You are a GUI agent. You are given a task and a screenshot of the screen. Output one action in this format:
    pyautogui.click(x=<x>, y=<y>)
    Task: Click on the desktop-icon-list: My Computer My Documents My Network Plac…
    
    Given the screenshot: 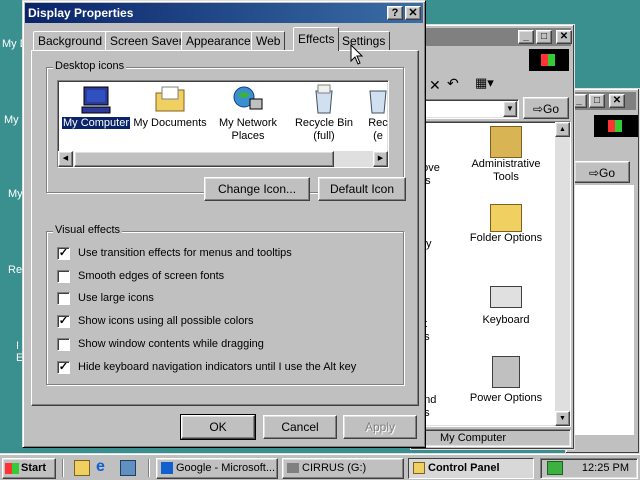 What is the action you would take?
    pyautogui.click(x=223, y=124)
    